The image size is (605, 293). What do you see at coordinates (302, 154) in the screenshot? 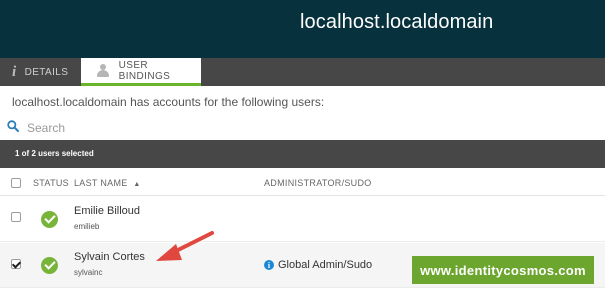
I see `selection-bar: 1 of 2 users selected` at bounding box center [302, 154].